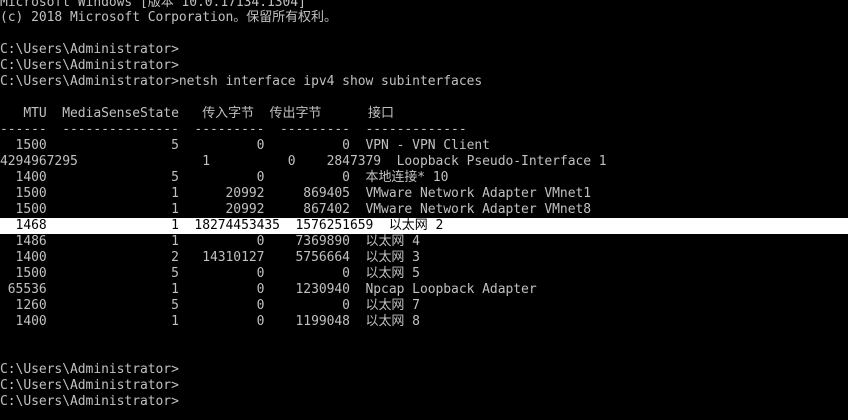 The height and width of the screenshot is (420, 848). Describe the element at coordinates (224, 177) in the screenshot. I see `console-line: 1400 5 0 0 本地连接* 10` at that location.